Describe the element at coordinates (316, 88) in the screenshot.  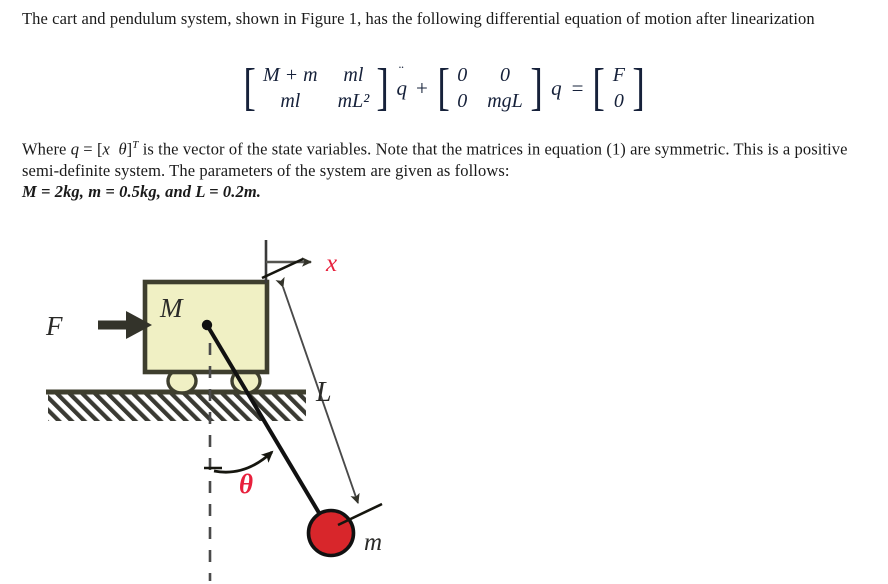
I see `mass-matrix: M + m ml ml mL²` at that location.